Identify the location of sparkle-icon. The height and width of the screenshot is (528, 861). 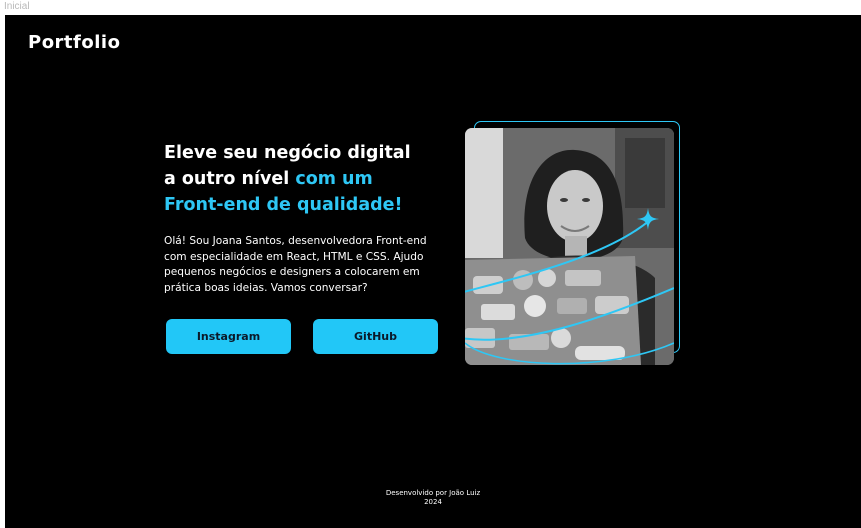
(648, 219).